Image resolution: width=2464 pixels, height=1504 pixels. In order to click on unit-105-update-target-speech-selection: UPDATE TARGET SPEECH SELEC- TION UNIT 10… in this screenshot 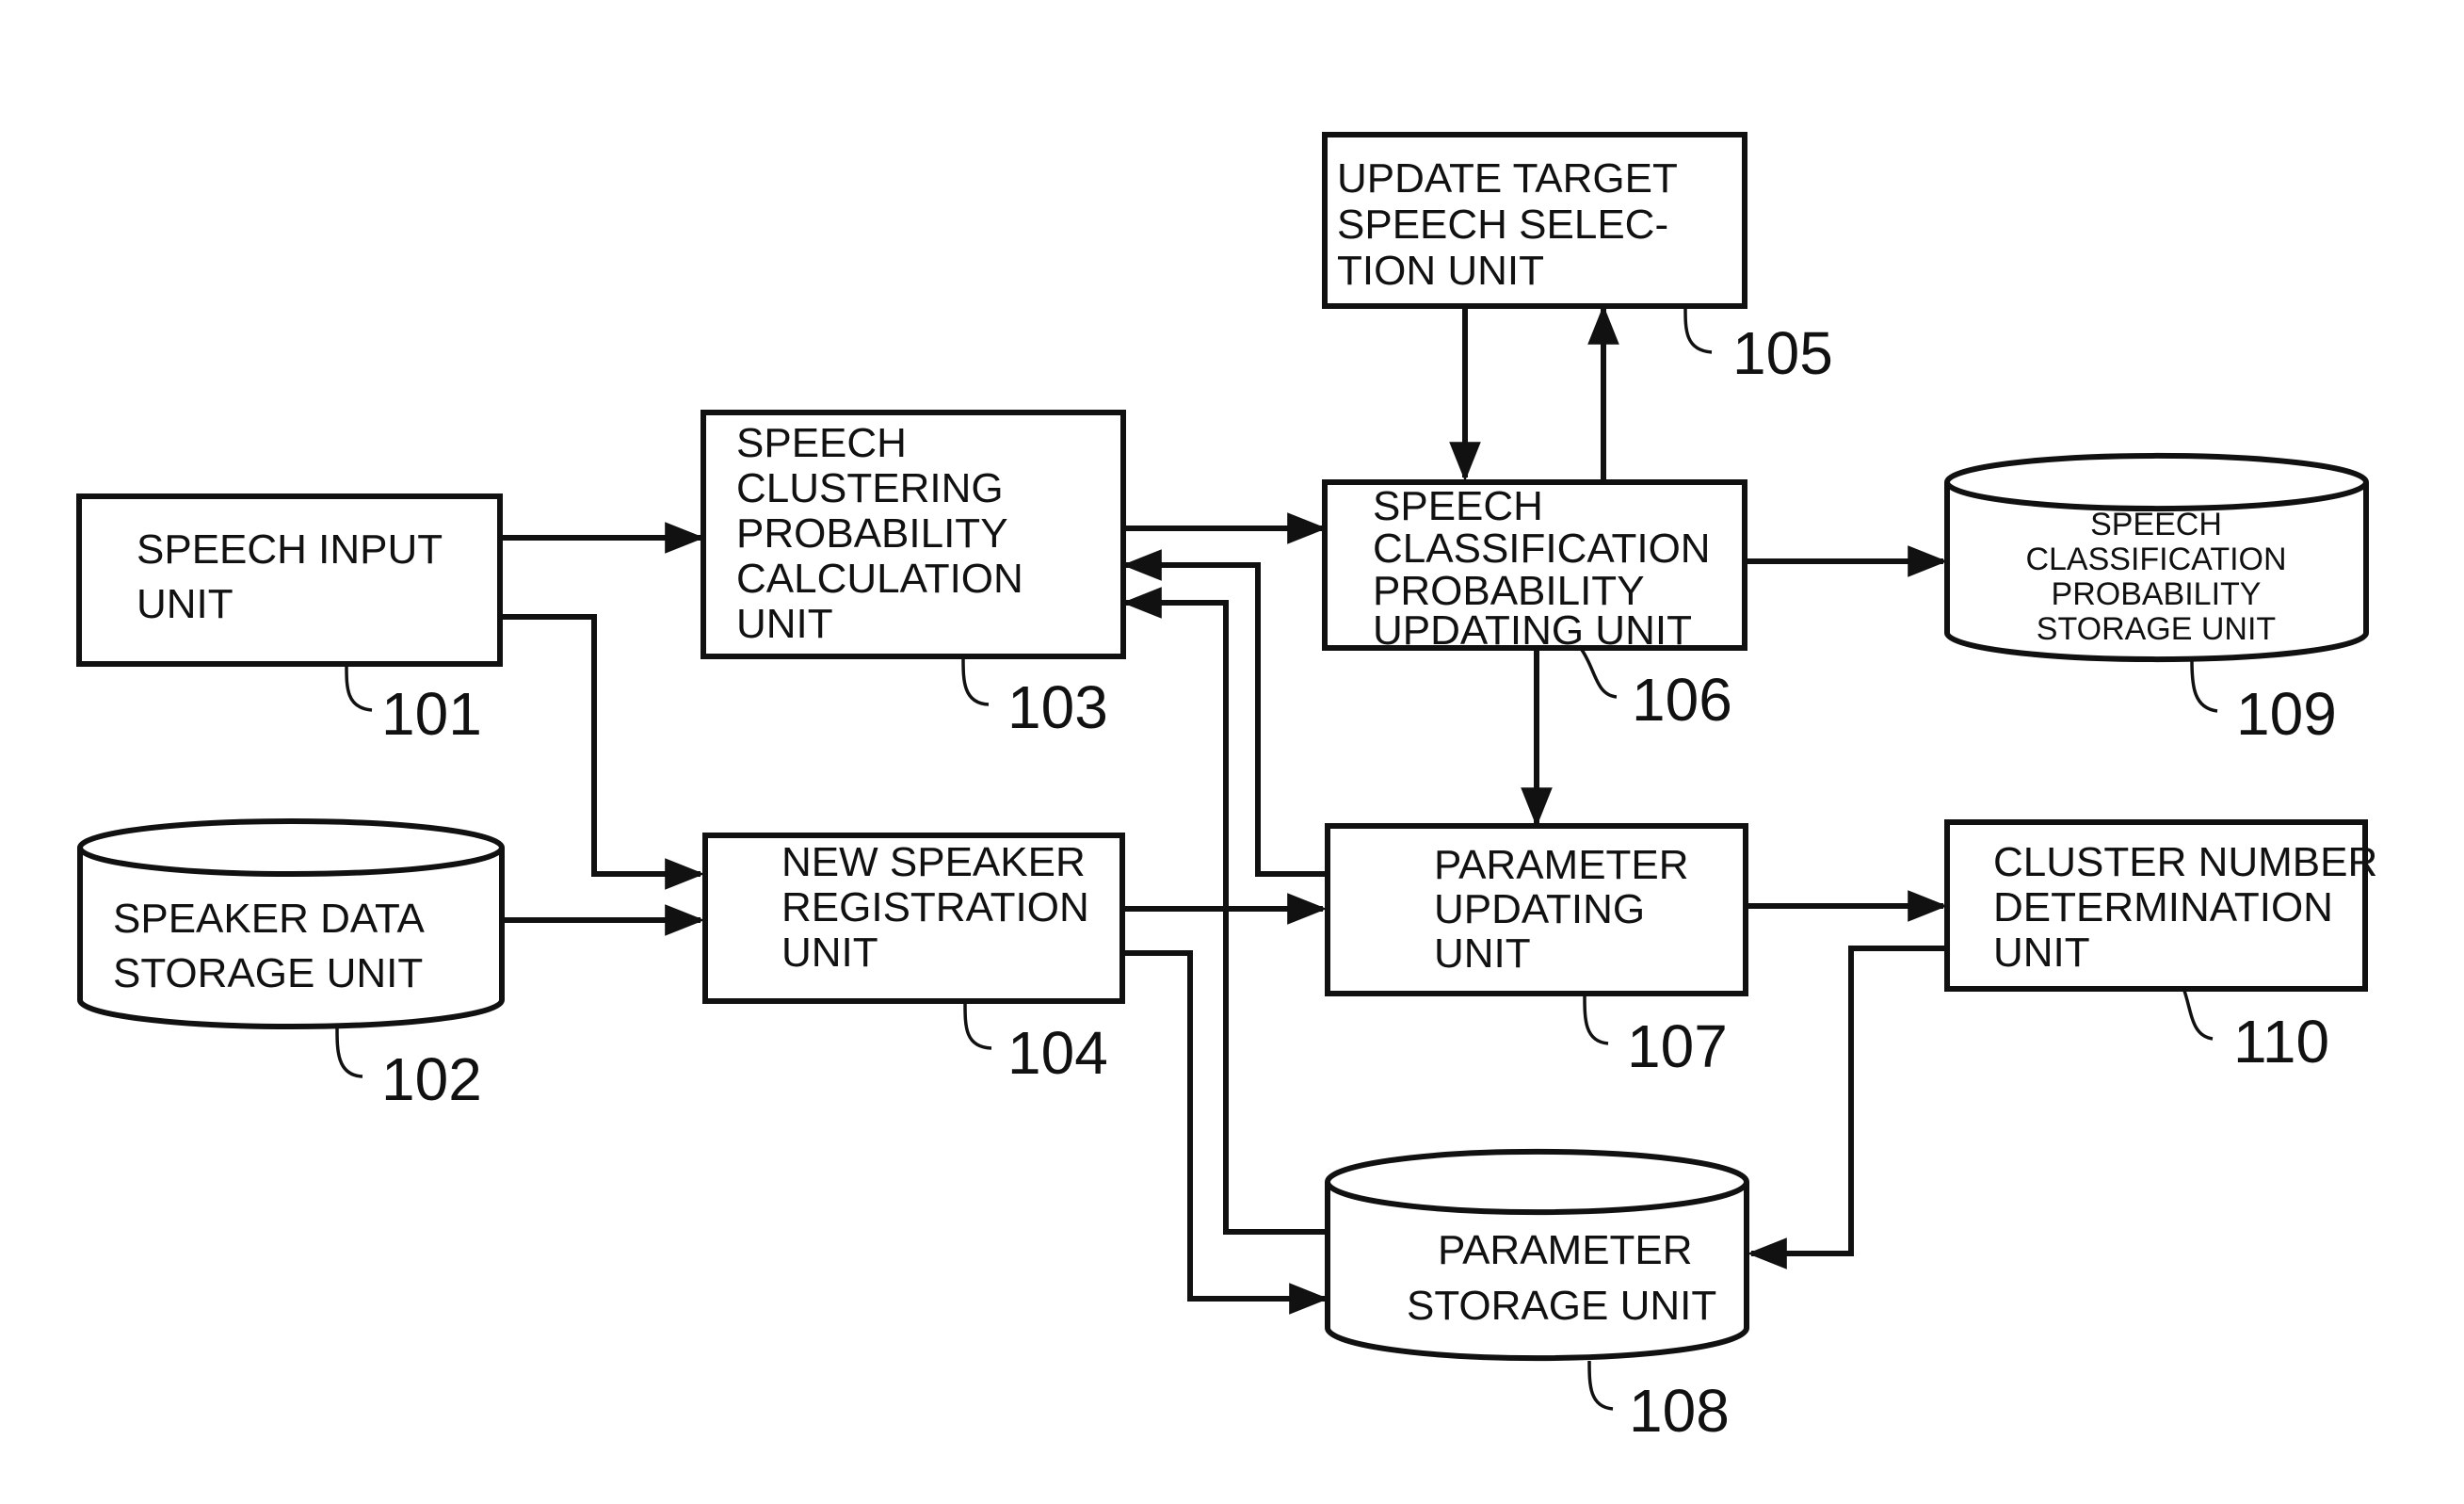, I will do `click(1577, 259)`.